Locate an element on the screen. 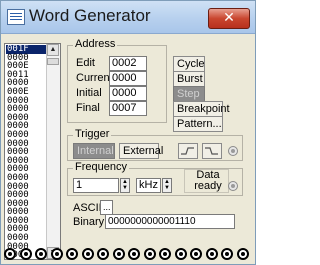  output-terminals is located at coordinates (129, 256).